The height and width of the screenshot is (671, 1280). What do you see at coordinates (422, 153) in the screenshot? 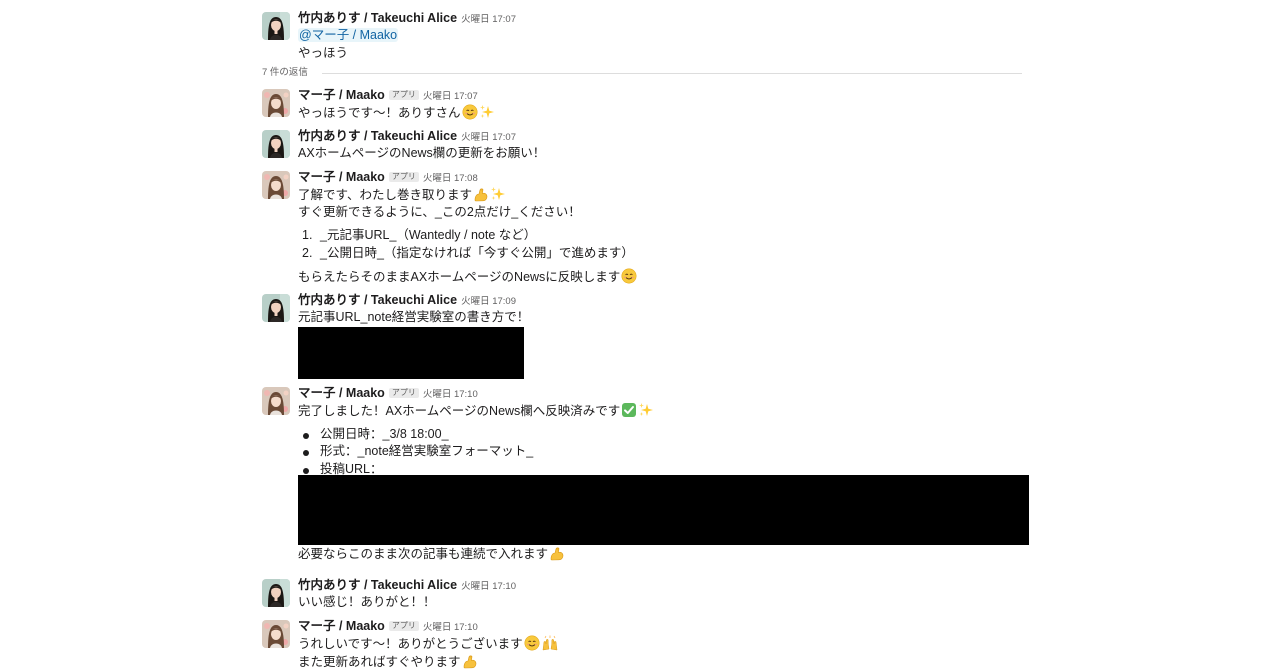
I see `message-line: AXホームページのNews欄の更新をお願い！` at bounding box center [422, 153].